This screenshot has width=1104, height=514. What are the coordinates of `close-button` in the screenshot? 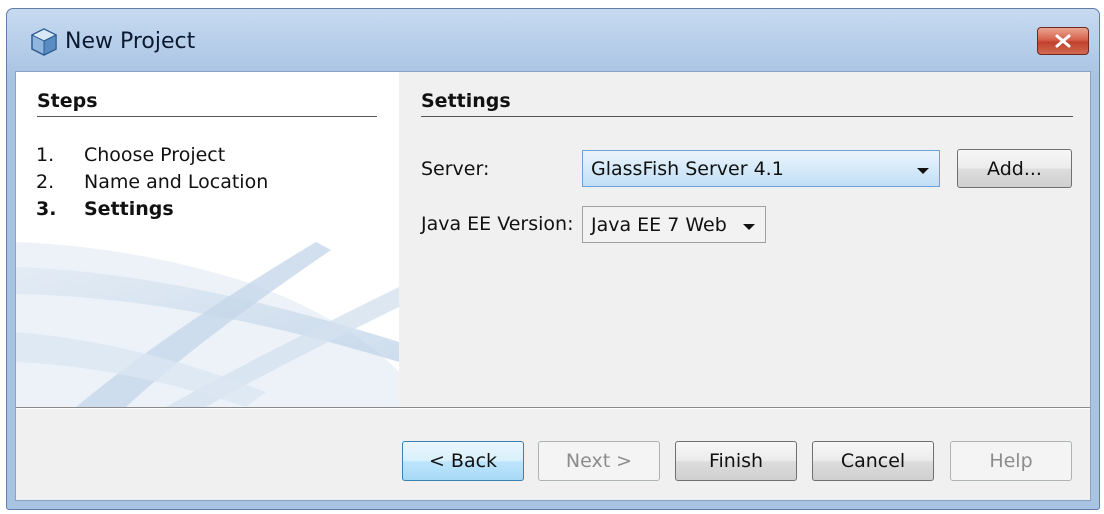 It's located at (1063, 41).